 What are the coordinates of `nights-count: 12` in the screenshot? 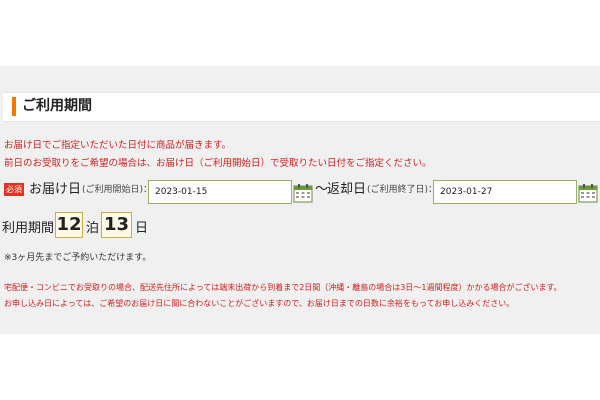 It's located at (69, 225).